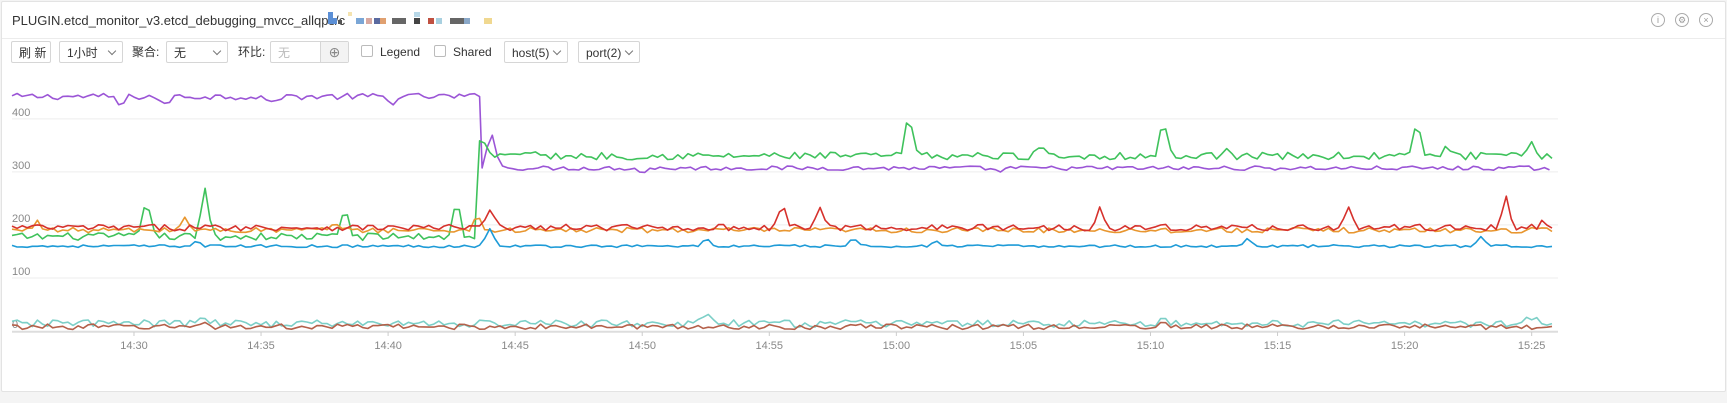  I want to click on gear-icon: ⚙, so click(1682, 20).